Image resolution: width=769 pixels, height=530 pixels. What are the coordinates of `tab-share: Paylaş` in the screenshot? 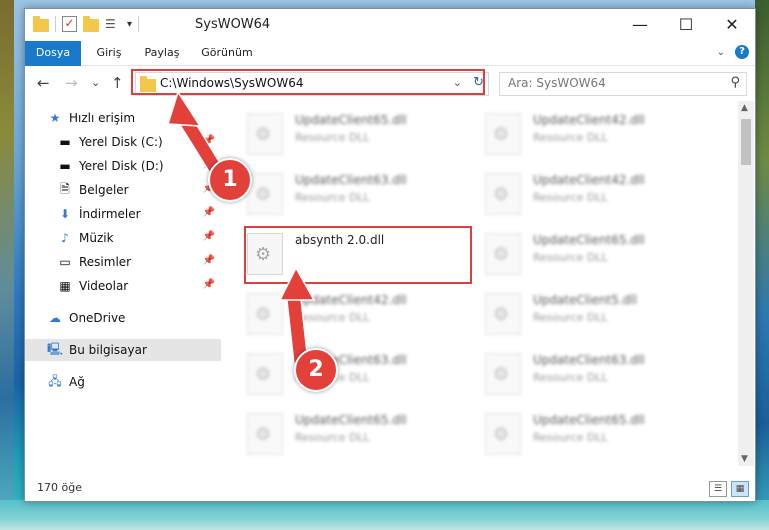 It's located at (162, 53).